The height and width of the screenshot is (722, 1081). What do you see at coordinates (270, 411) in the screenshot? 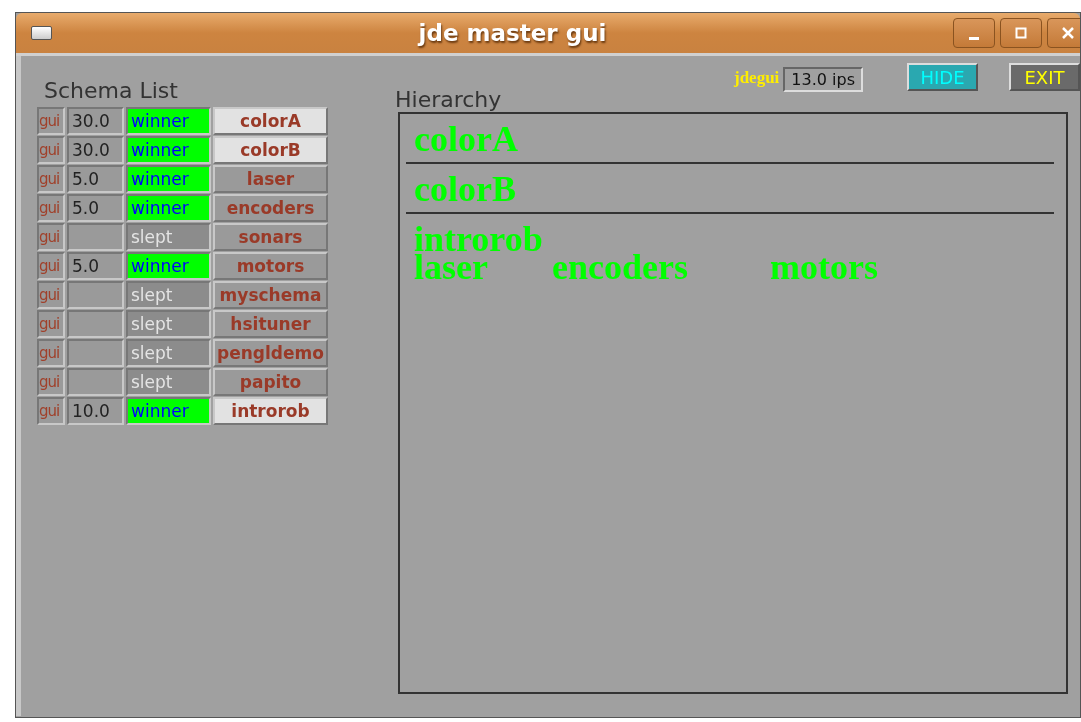
I see `schema-button: introrob` at bounding box center [270, 411].